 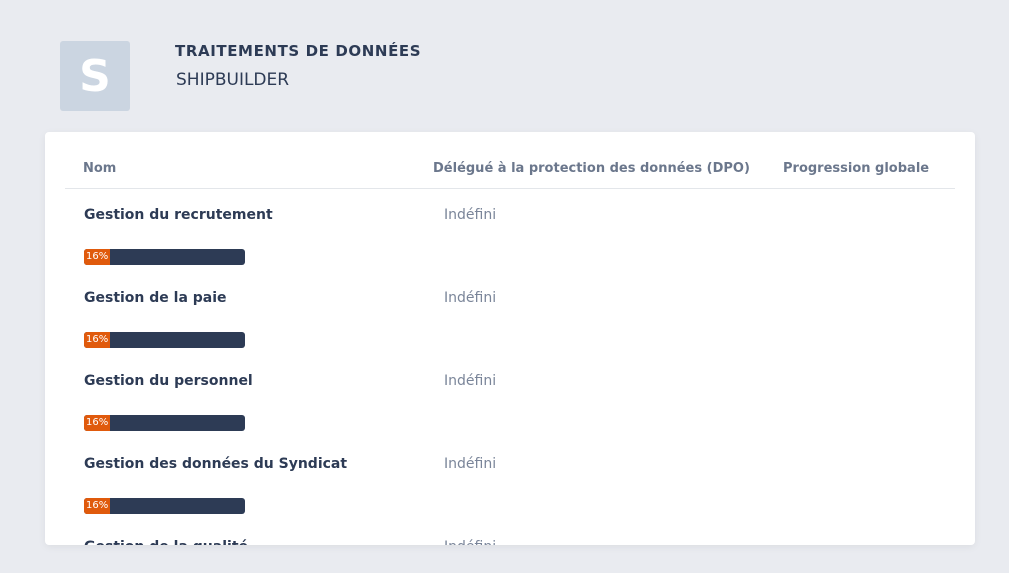 What do you see at coordinates (298, 51) in the screenshot?
I see `page-title: TRAITEMENTS DE DONNÉES` at bounding box center [298, 51].